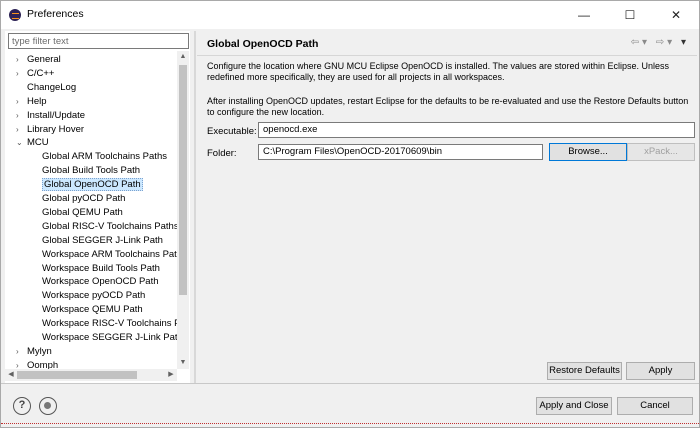  What do you see at coordinates (183, 363) in the screenshot?
I see `scroll-down-icon: ▼` at bounding box center [183, 363].